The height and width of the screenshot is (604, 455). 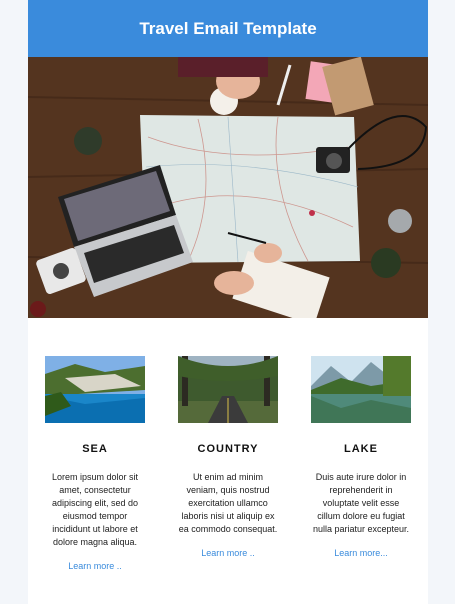 What do you see at coordinates (228, 389) in the screenshot?
I see `country-image` at bounding box center [228, 389].